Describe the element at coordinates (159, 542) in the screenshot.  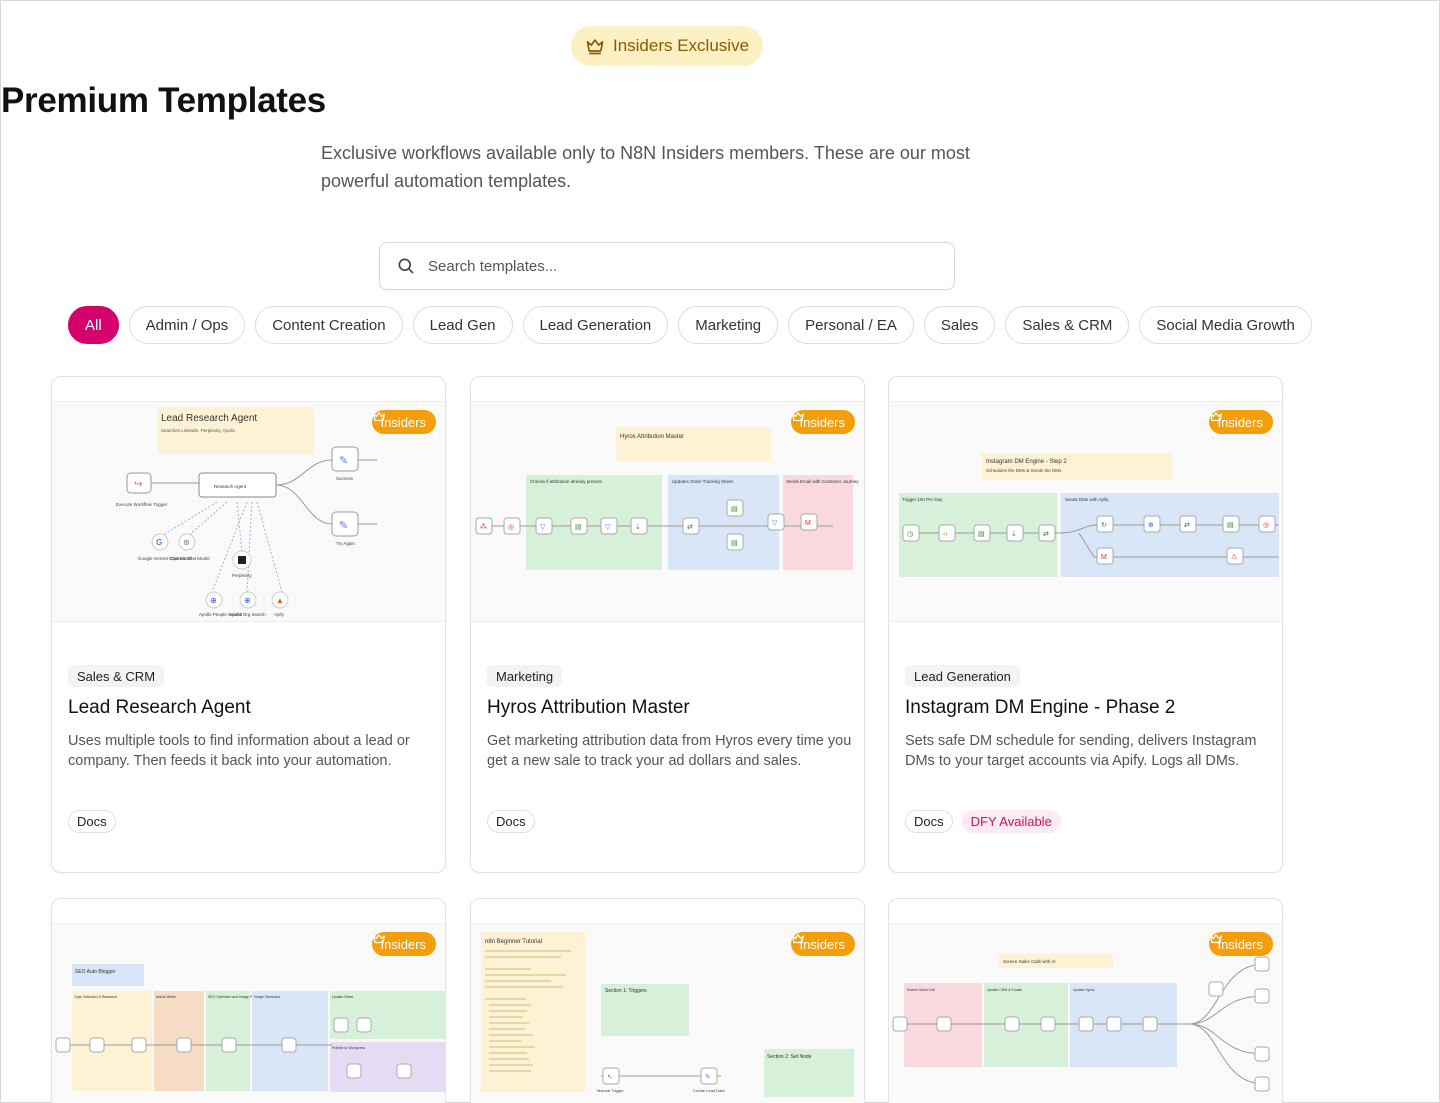
I see `svg-text: G` at that location.